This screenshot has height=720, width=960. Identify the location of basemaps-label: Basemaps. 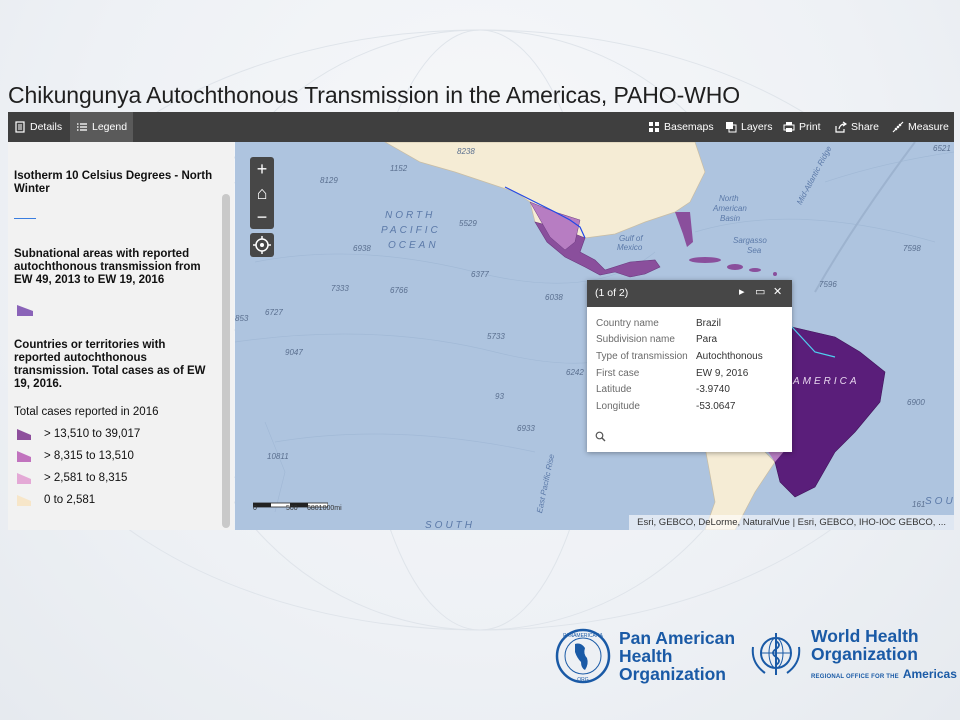
(689, 127).